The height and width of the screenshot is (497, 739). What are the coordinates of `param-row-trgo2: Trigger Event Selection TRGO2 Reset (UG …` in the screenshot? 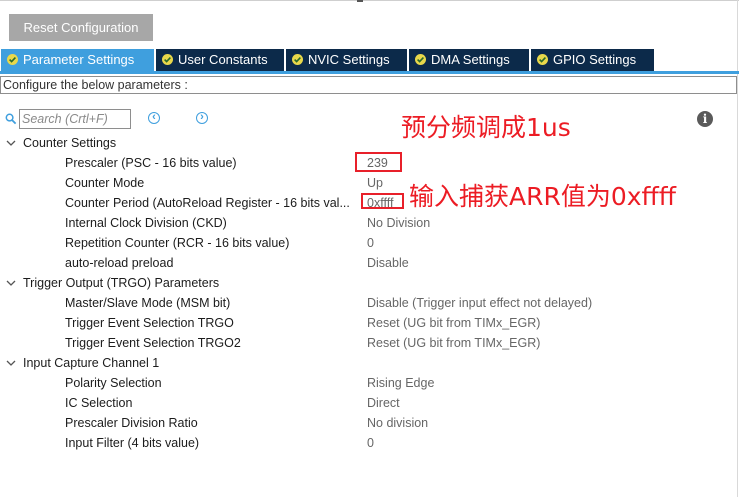 It's located at (368, 343).